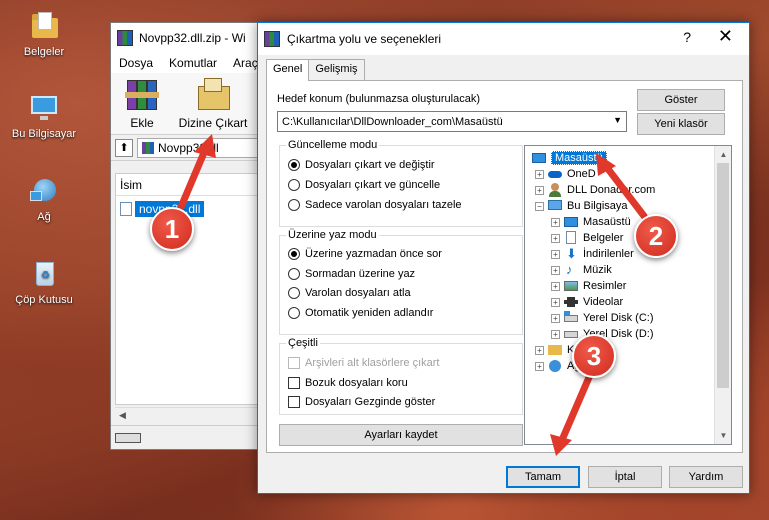  Describe the element at coordinates (605, 286) in the screenshot. I see `tree-item-label: Resimler` at that location.